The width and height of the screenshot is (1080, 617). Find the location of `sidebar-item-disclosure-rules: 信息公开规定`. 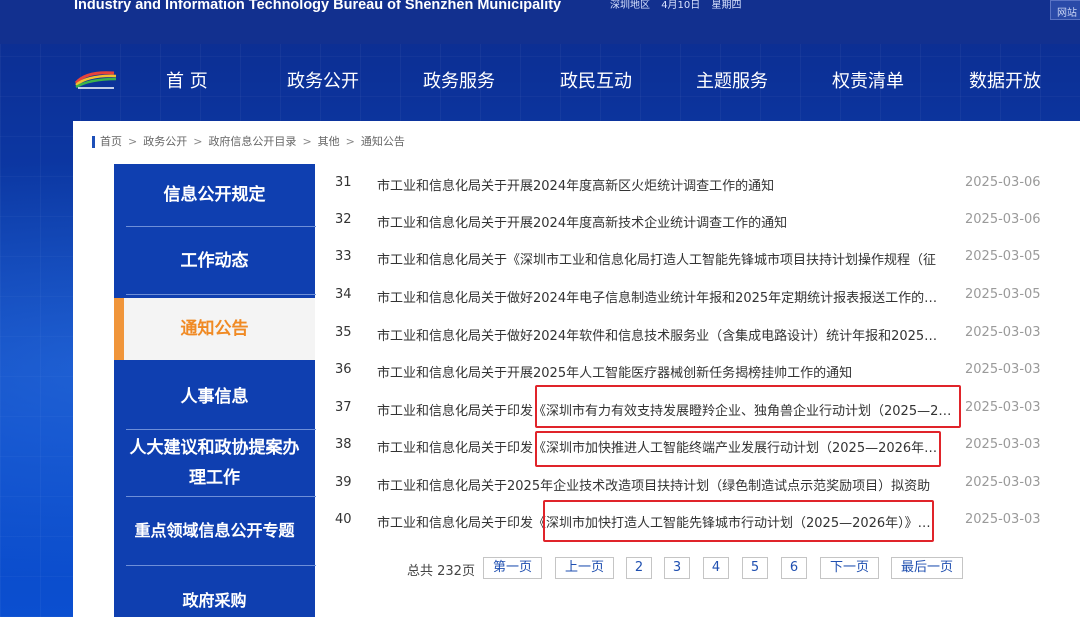

sidebar-item-disclosure-rules: 信息公开规定 is located at coordinates (214, 195).